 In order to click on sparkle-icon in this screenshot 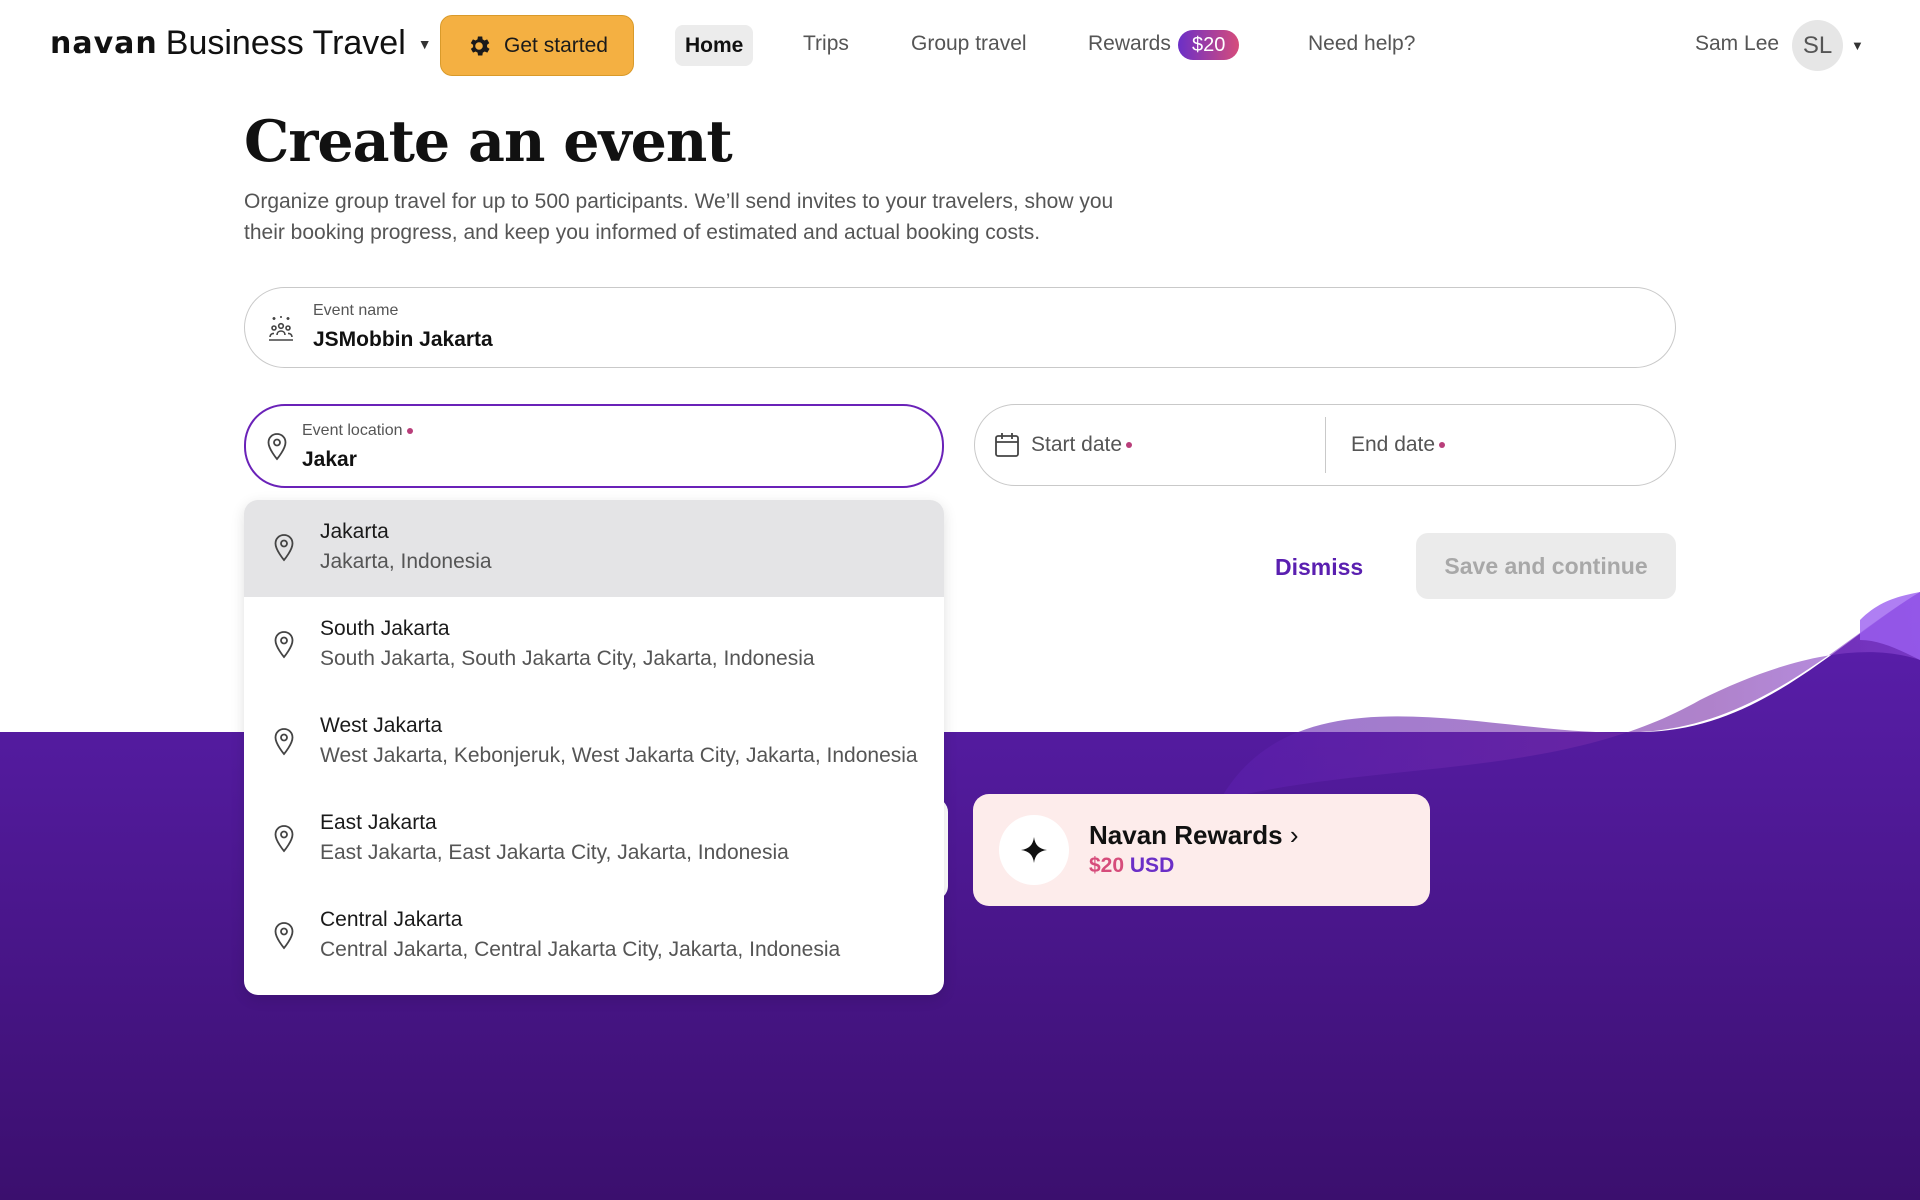, I will do `click(1034, 850)`.